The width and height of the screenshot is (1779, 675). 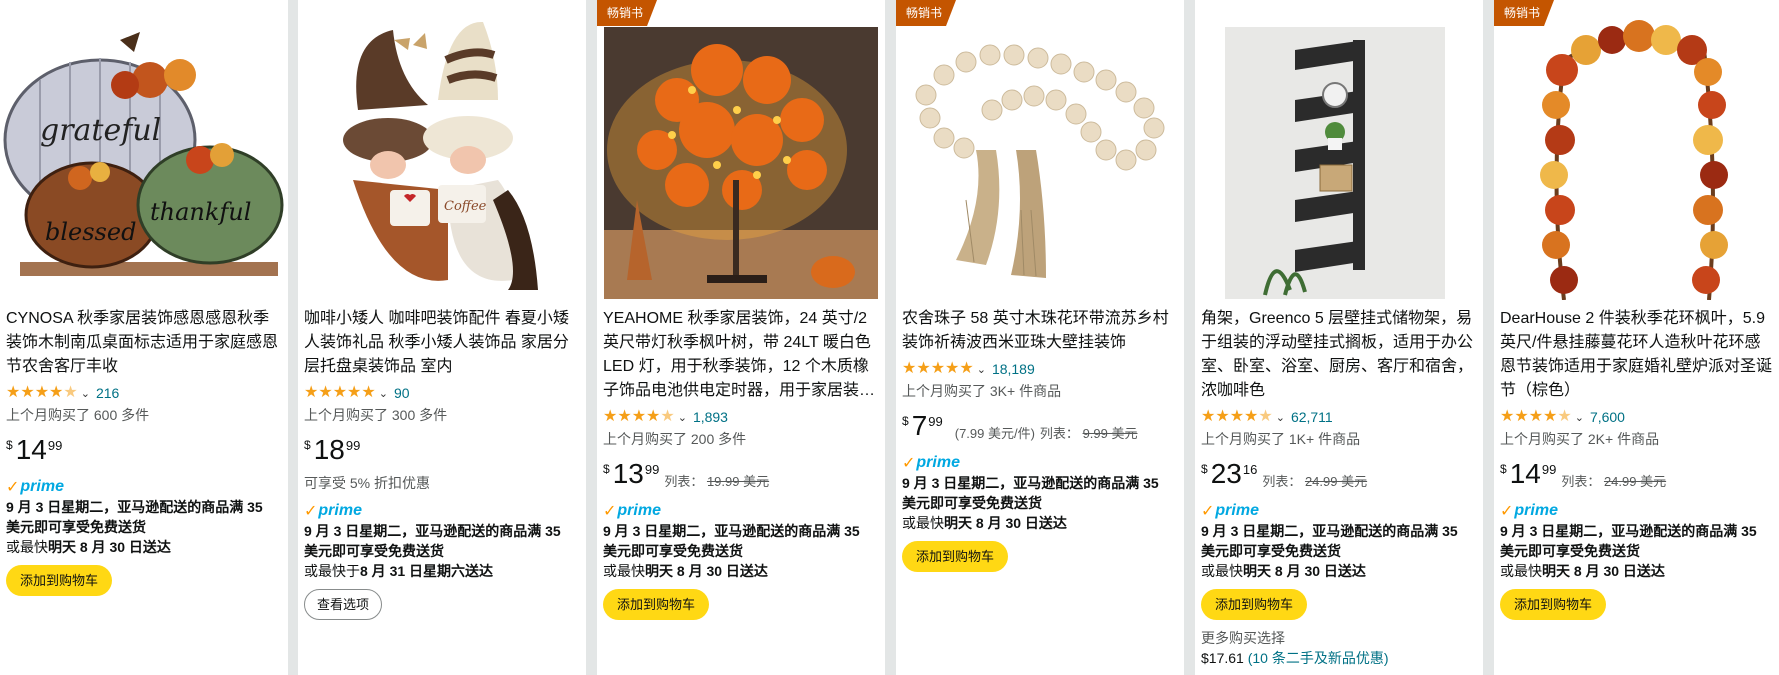 I want to click on rating: ★★★★★ ⌄ 216, so click(x=143, y=393).